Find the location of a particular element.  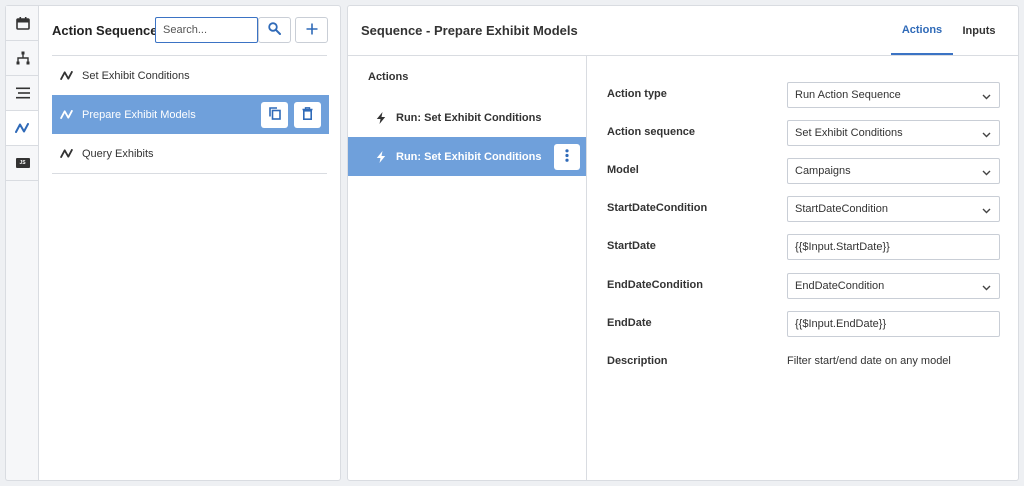

end-date-condition-value: EndDateCondition is located at coordinates (840, 286).